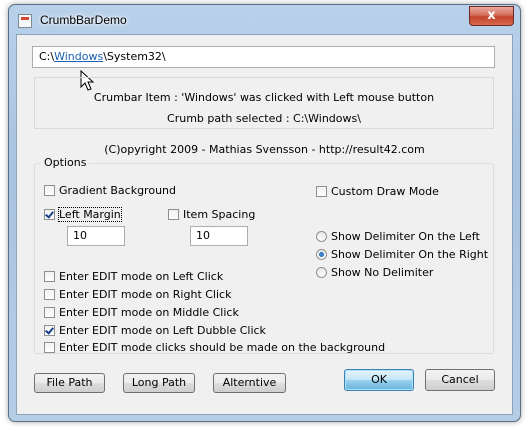 The image size is (527, 428). I want to click on delimiter-right-radio-dot, so click(321, 254).